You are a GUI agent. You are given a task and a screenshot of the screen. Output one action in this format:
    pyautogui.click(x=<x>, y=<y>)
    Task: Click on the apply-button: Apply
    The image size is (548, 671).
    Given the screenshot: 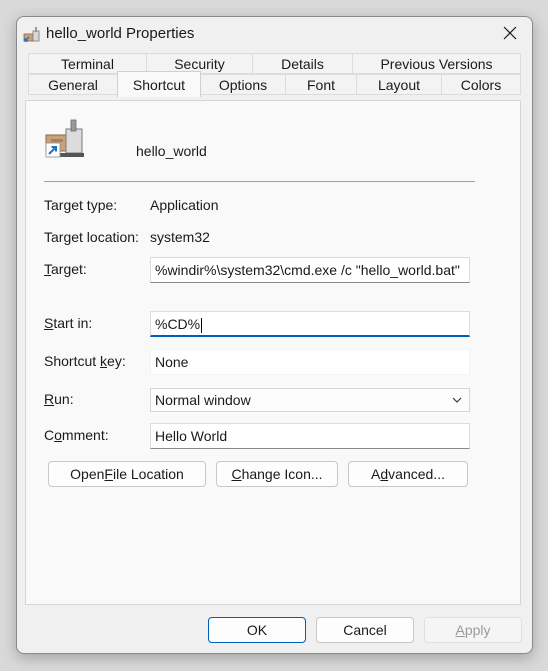 What is the action you would take?
    pyautogui.click(x=473, y=630)
    